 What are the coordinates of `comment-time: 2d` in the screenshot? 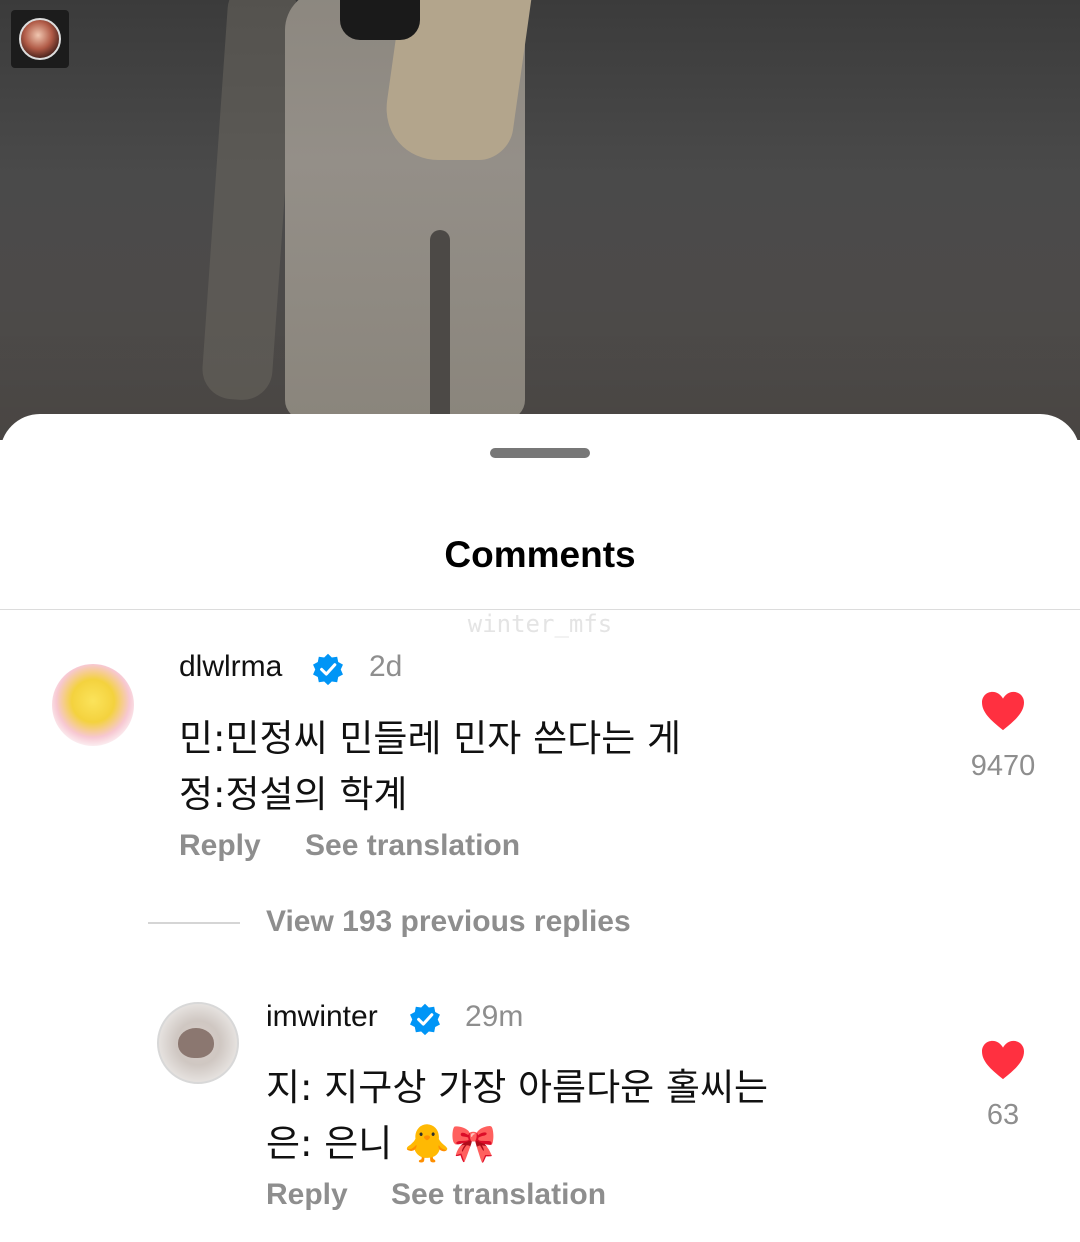 It's located at (386, 666).